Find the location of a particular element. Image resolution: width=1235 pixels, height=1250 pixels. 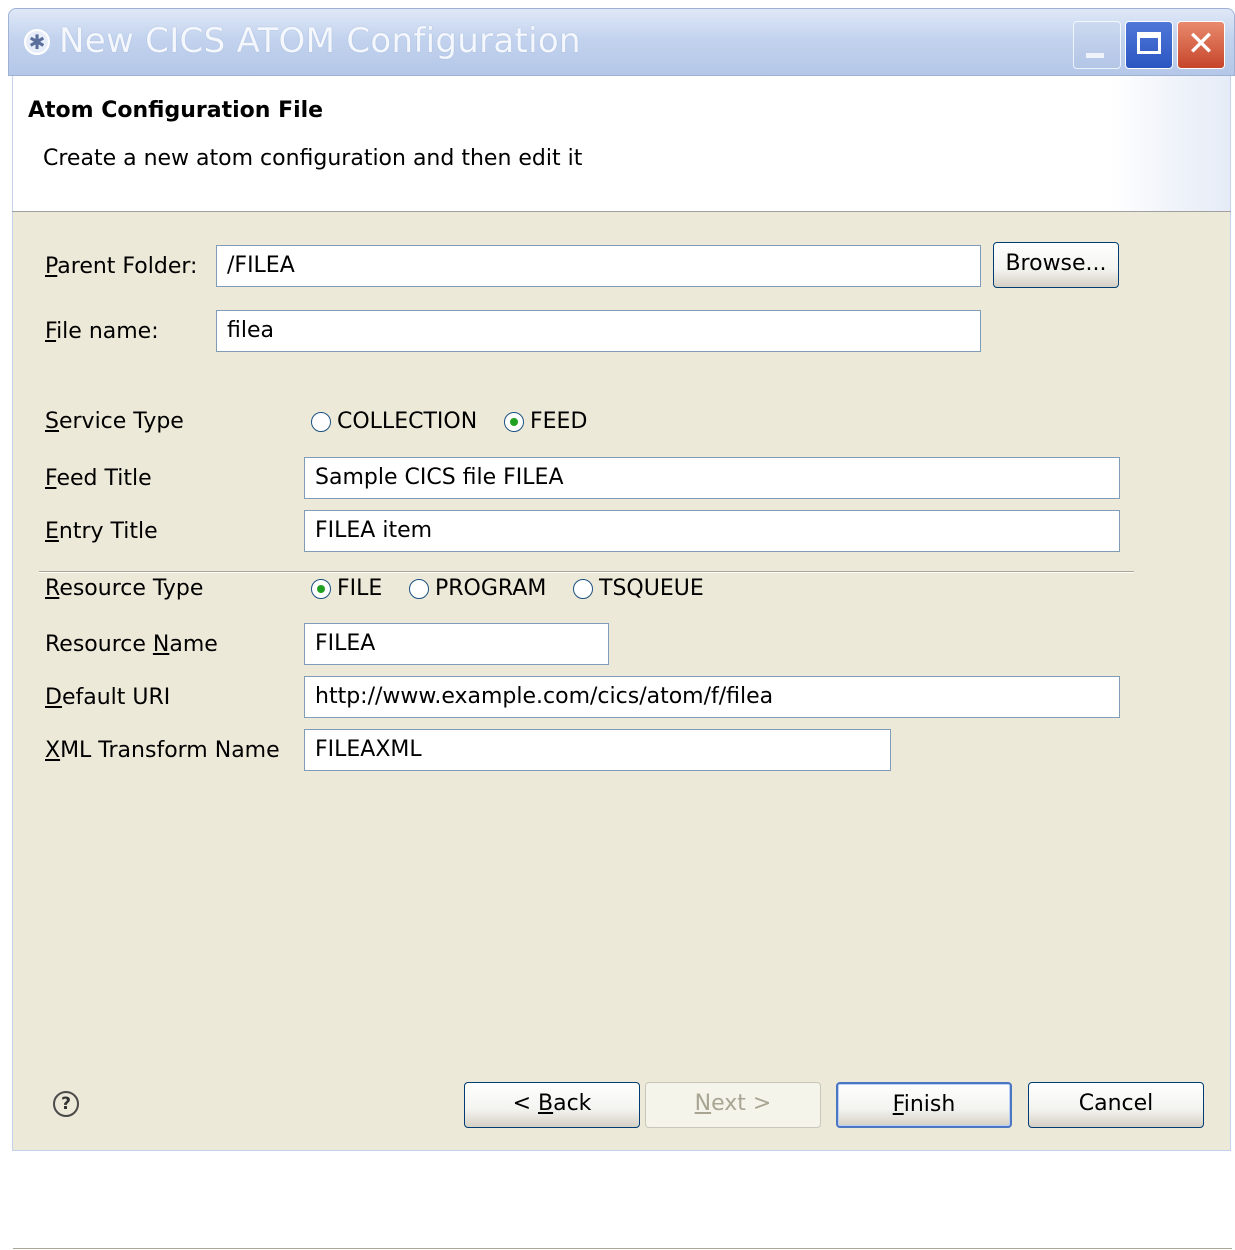

entry-title-label: Entry Title is located at coordinates (101, 531).